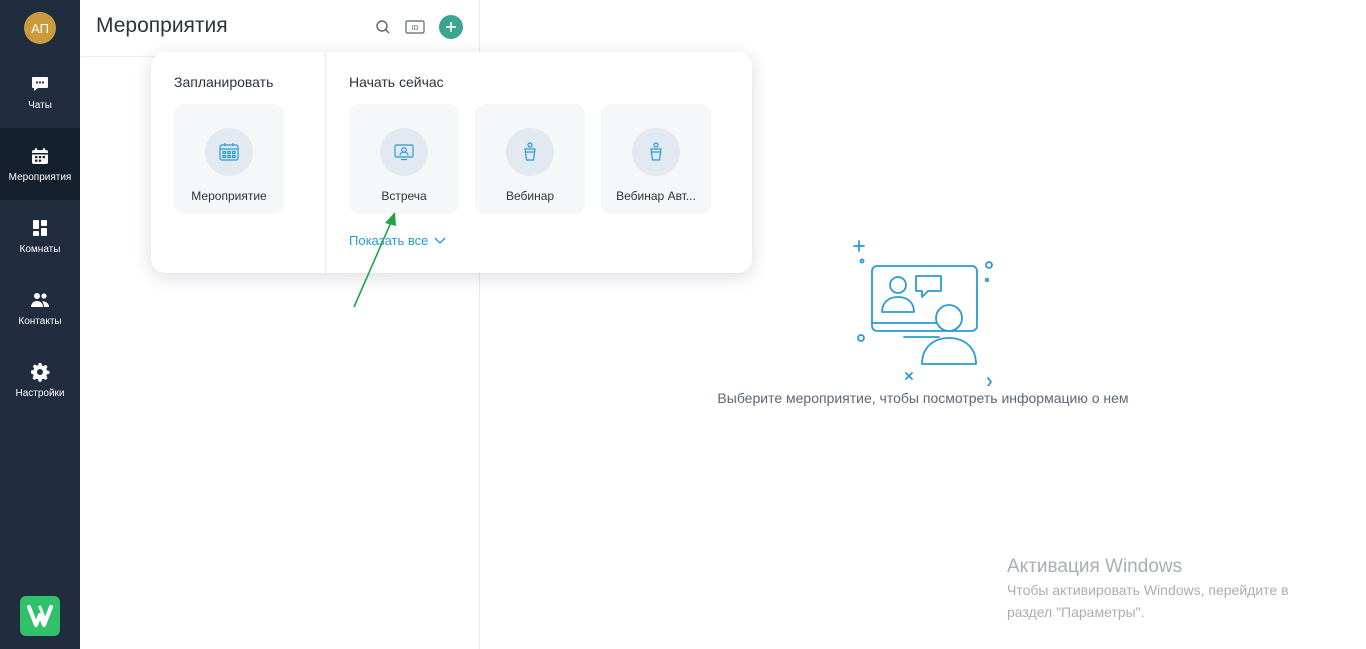 The image size is (1366, 649). I want to click on tile-label: Мероприятие, so click(229, 196).